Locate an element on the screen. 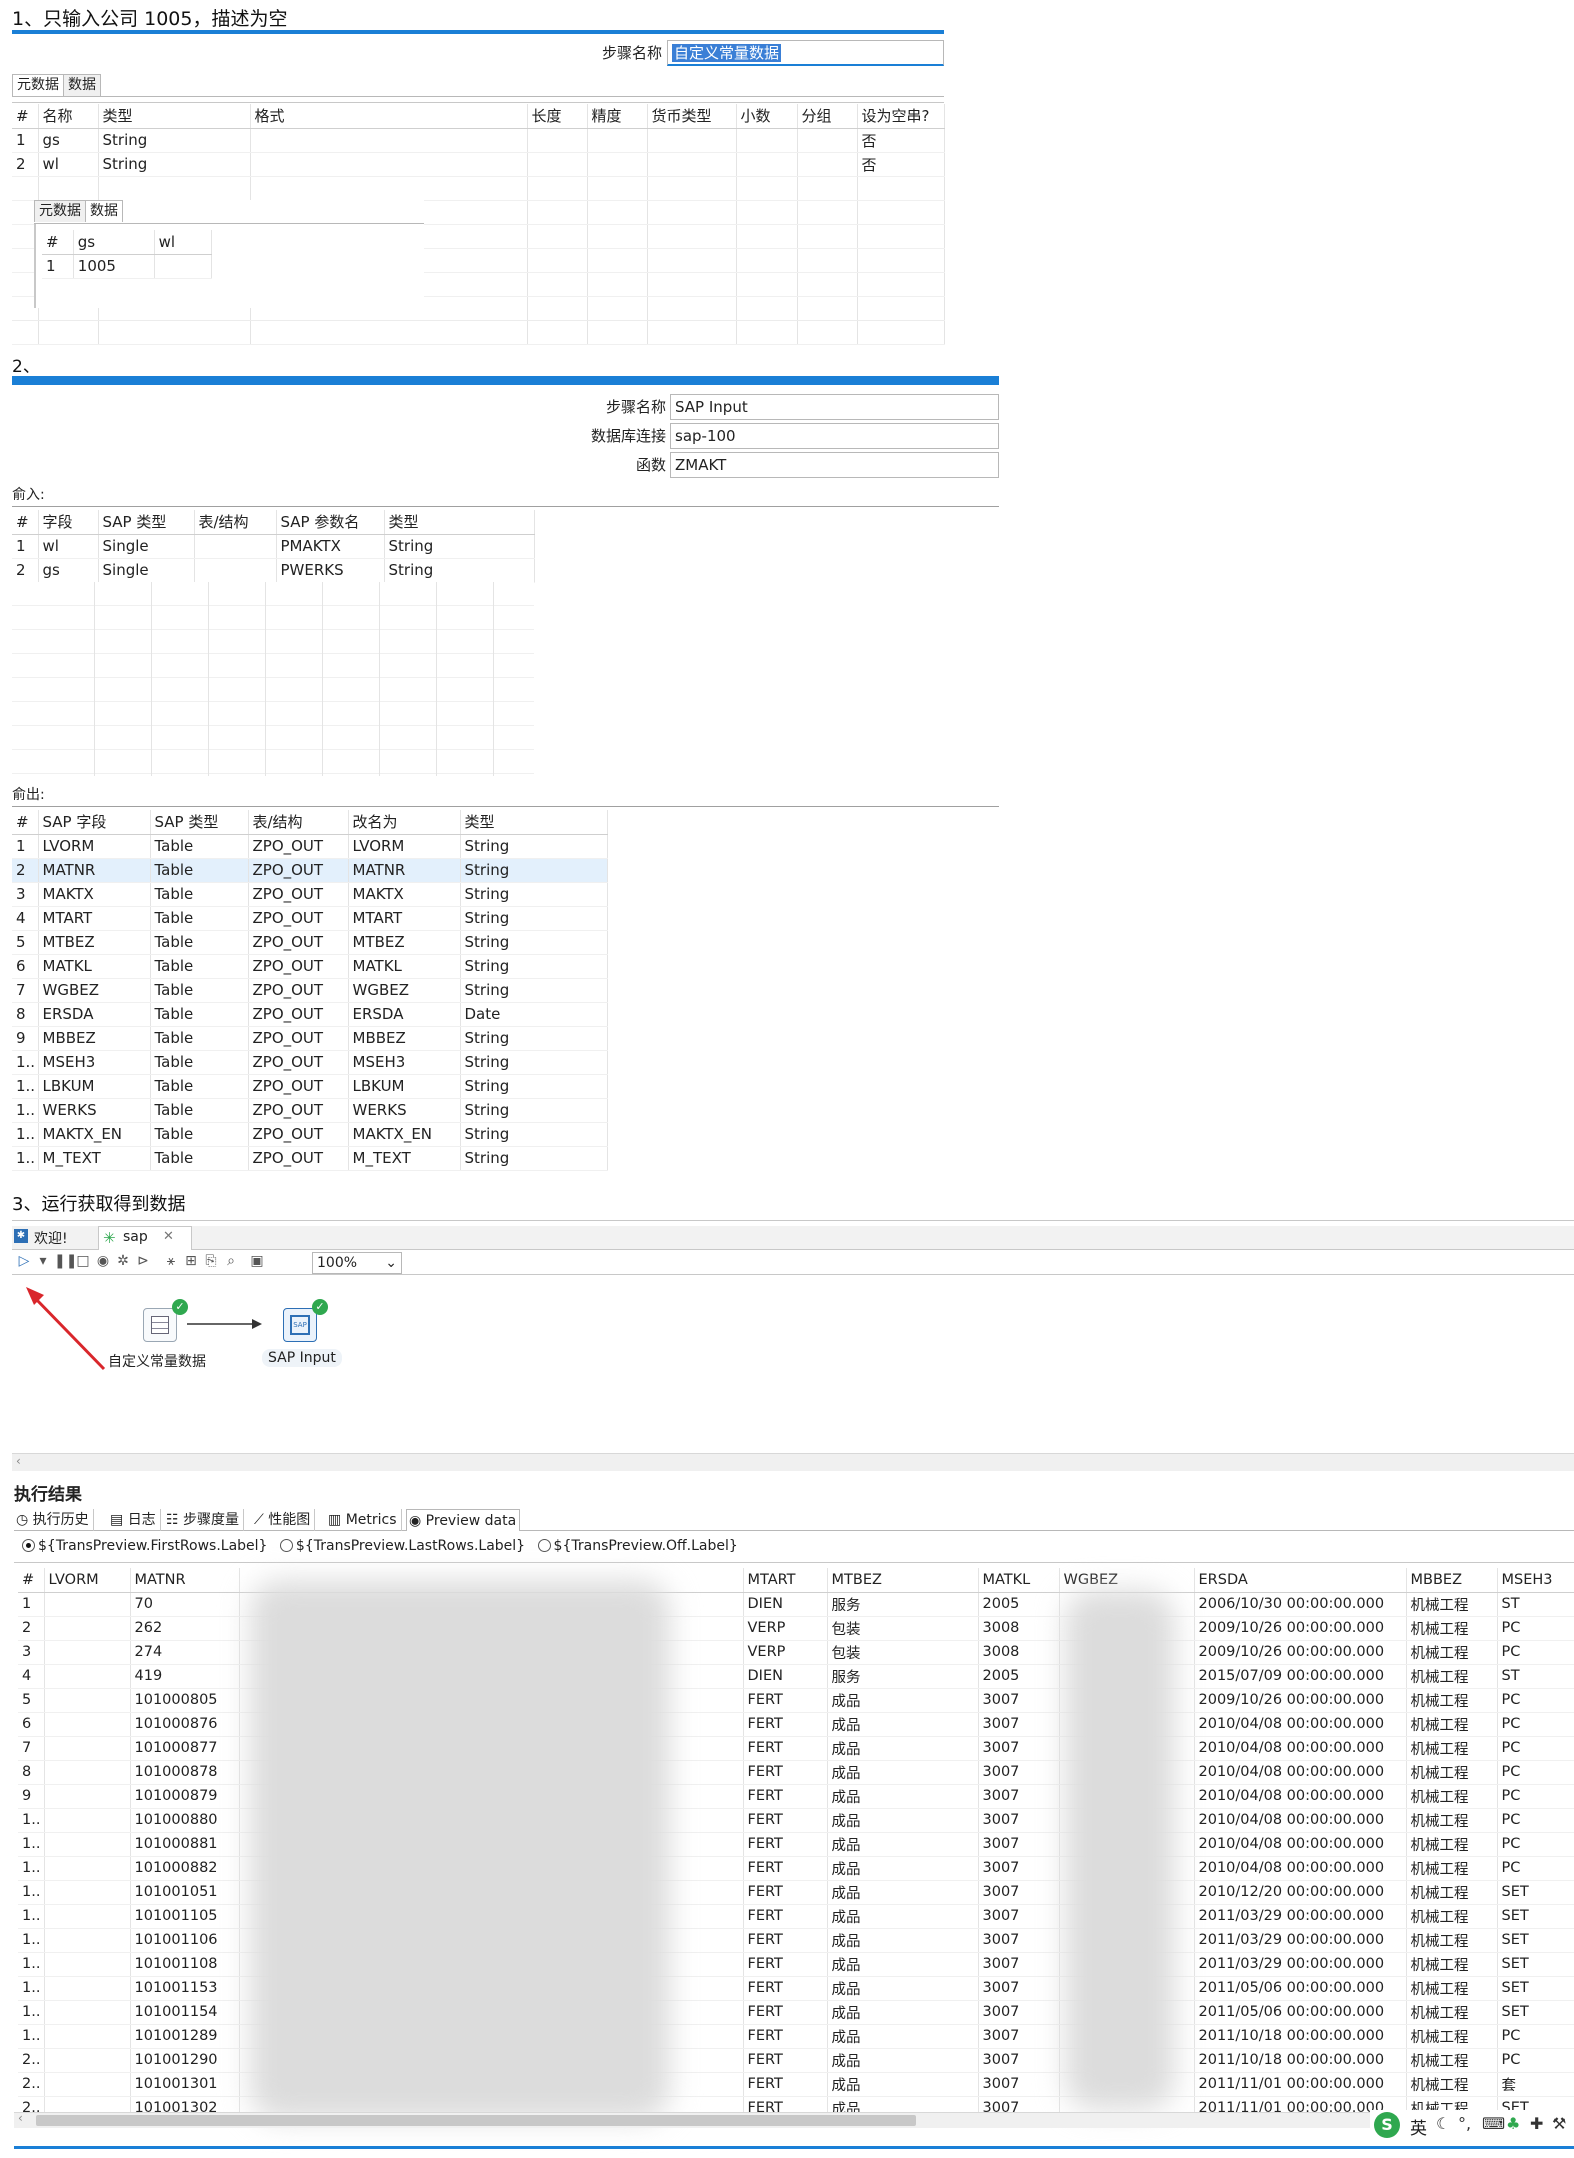 The height and width of the screenshot is (2158, 1574). run-icon: ▷ is located at coordinates (24, 1261).